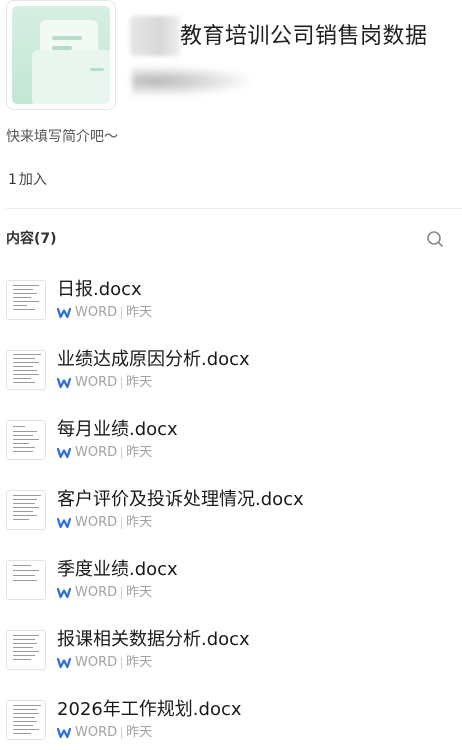 The width and height of the screenshot is (462, 750). I want to click on blurred-owner-name, so click(191, 81).